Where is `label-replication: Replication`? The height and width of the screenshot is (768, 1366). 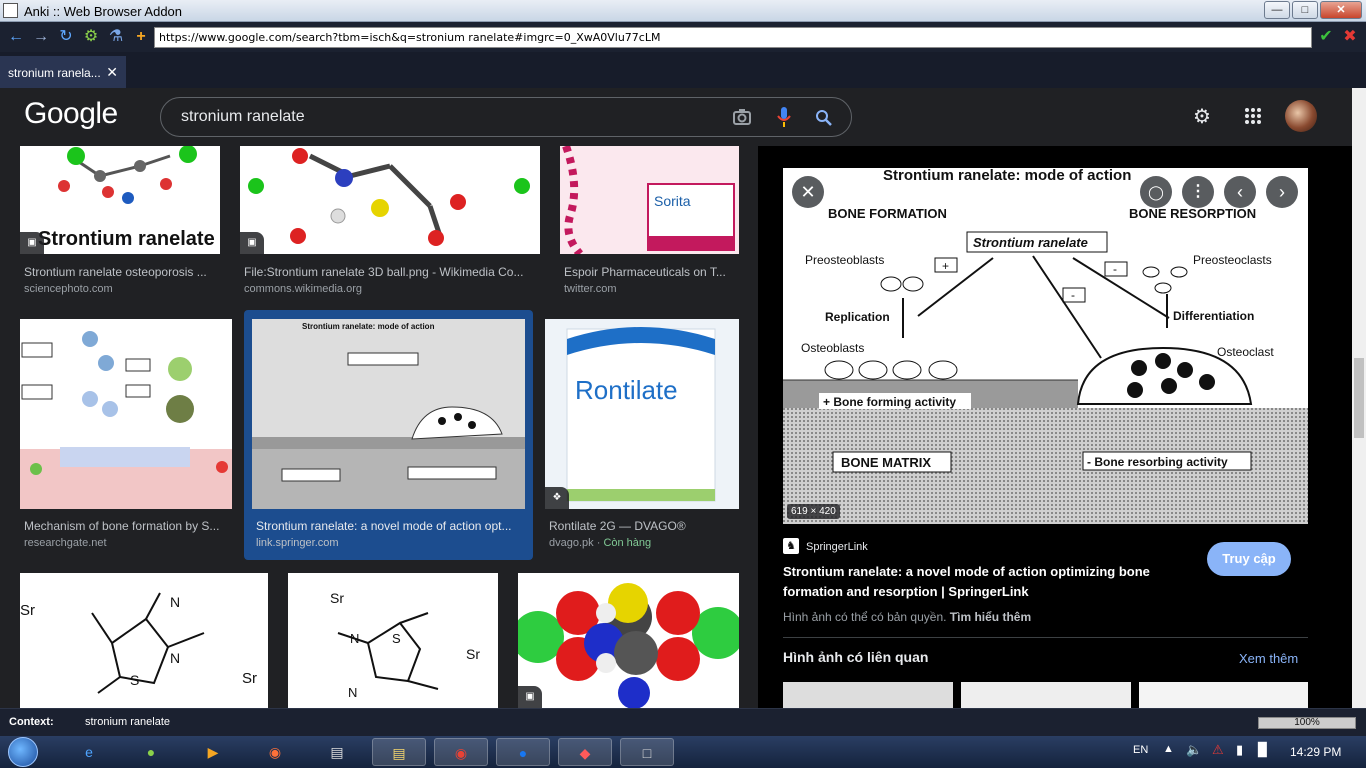
label-replication: Replication is located at coordinates (857, 317).